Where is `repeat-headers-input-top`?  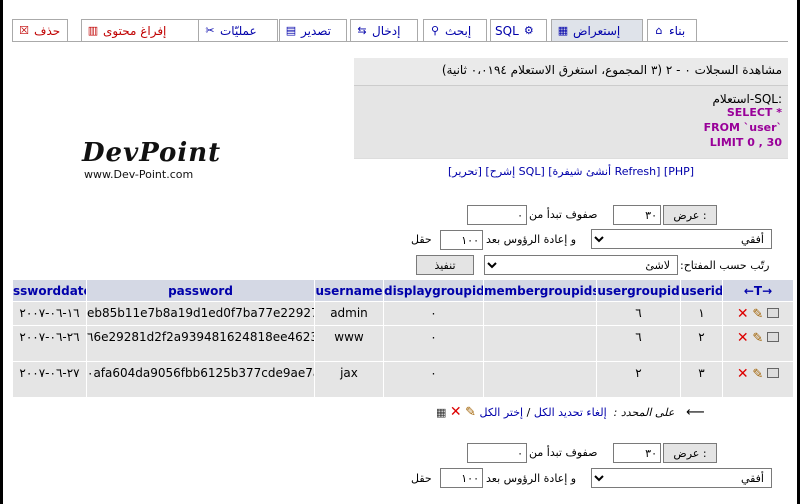
repeat-headers-input-top is located at coordinates (461, 240).